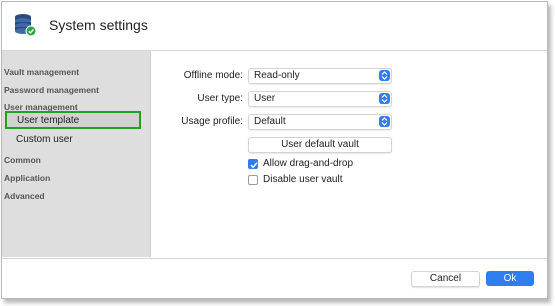 The height and width of the screenshot is (306, 555). What do you see at coordinates (24, 196) in the screenshot?
I see `sidebar-item-advanced: Advanced` at bounding box center [24, 196].